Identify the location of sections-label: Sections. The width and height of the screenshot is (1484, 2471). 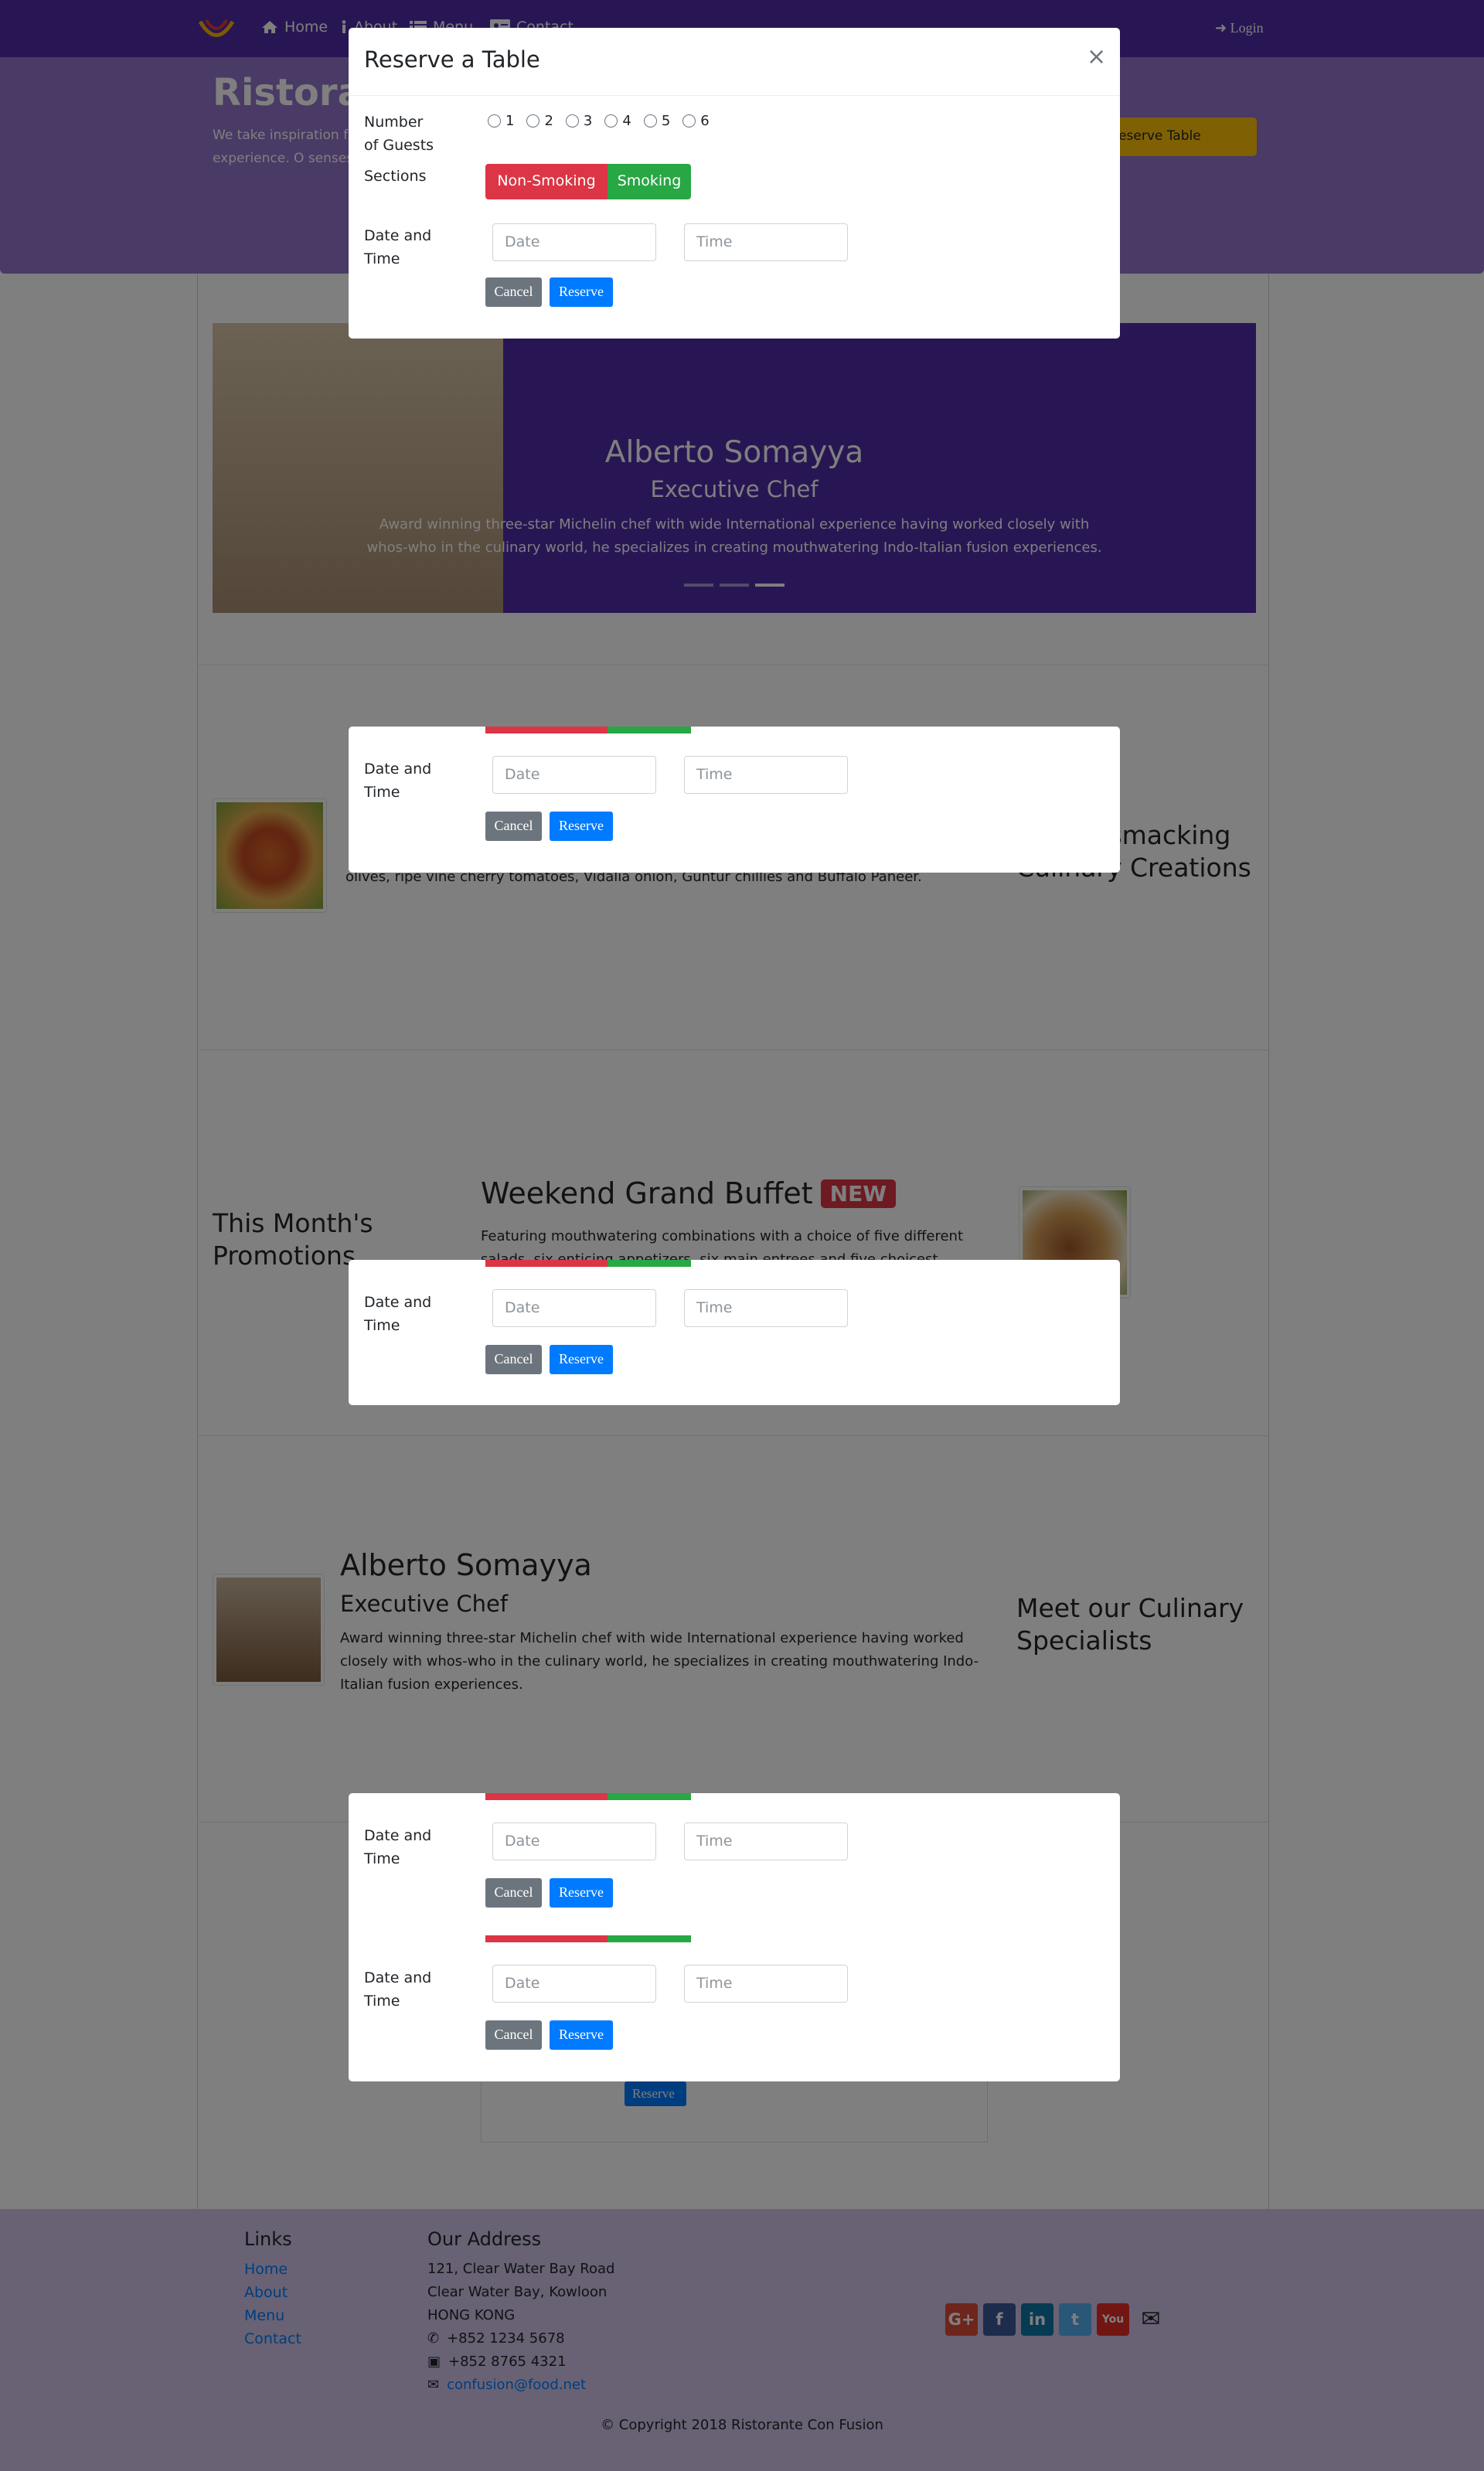
(395, 177).